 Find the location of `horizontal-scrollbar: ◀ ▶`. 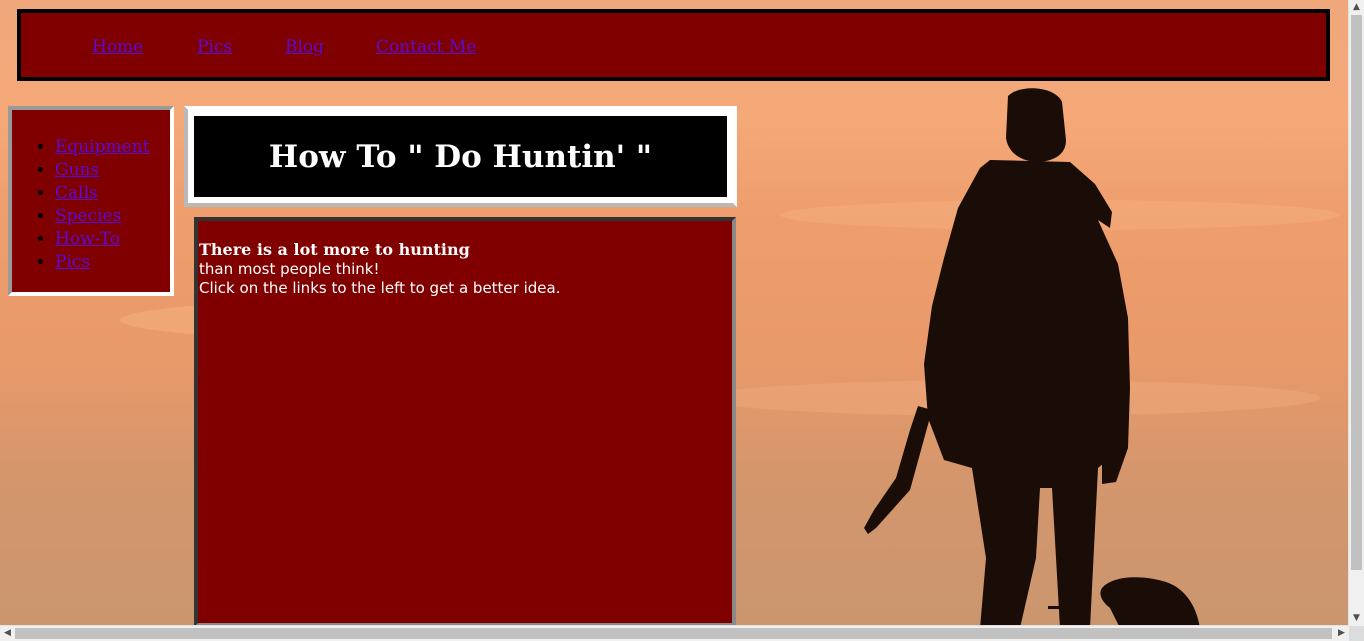

horizontal-scrollbar: ◀ ▶ is located at coordinates (674, 633).